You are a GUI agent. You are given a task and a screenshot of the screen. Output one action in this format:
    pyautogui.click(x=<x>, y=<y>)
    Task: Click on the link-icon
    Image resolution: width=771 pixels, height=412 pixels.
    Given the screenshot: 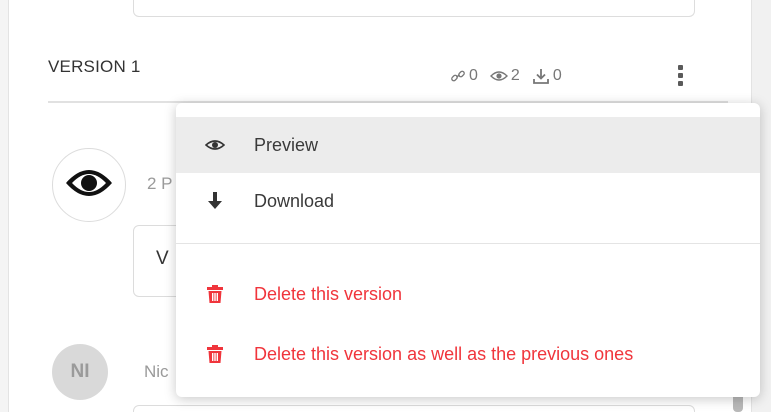 What is the action you would take?
    pyautogui.click(x=458, y=76)
    